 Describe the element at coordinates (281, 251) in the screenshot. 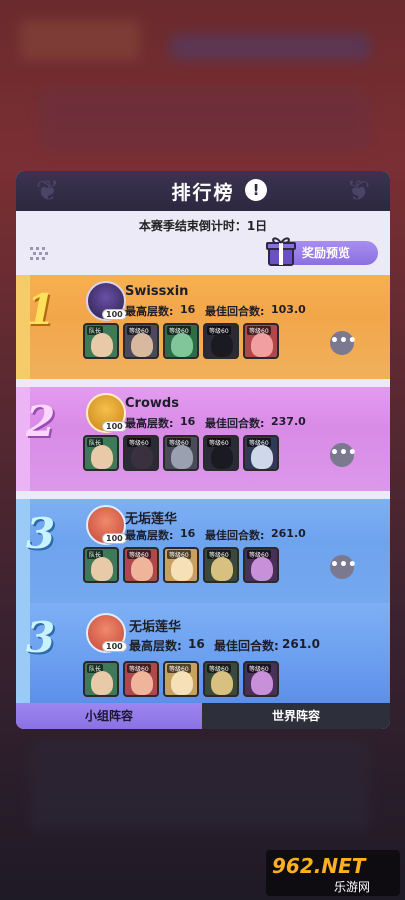

I see `gift-icon` at that location.